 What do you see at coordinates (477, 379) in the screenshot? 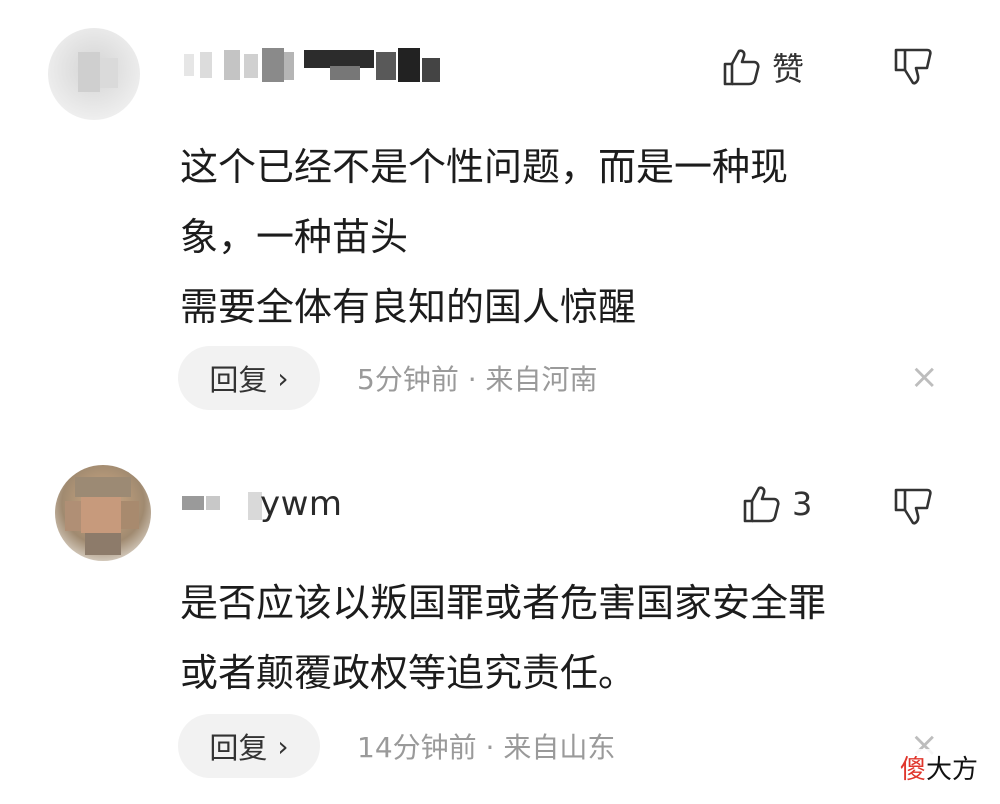
I see `comment-meta: 5分钟前 · 来自河南` at bounding box center [477, 379].